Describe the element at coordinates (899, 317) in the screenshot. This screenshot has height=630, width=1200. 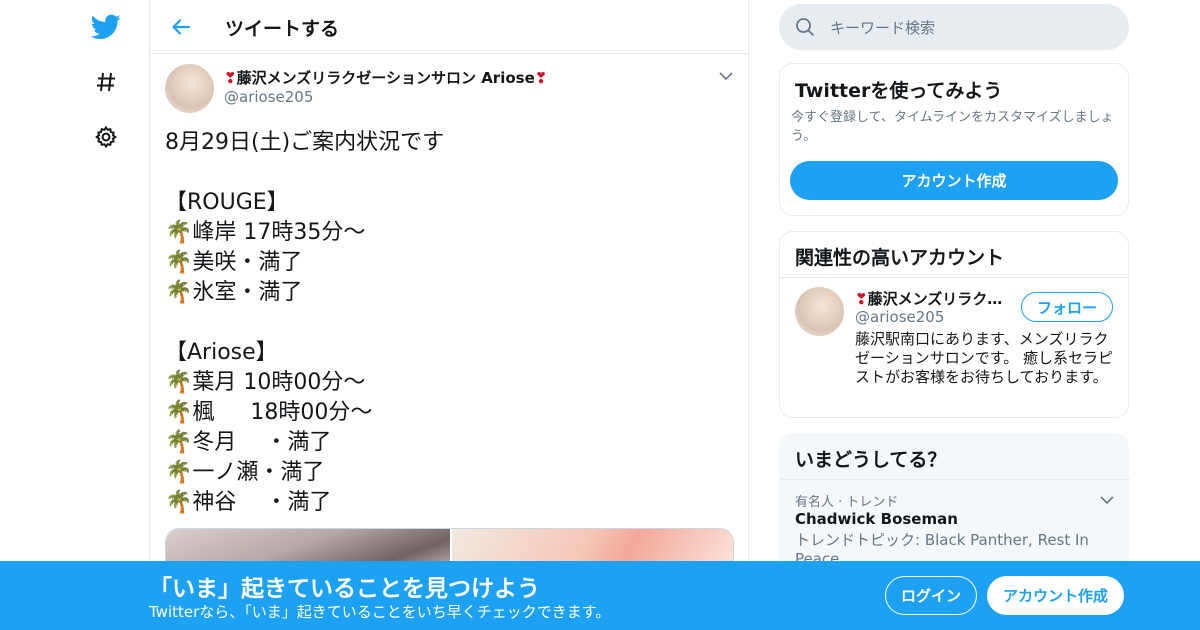
I see `related-account-handle: @ariose205` at that location.